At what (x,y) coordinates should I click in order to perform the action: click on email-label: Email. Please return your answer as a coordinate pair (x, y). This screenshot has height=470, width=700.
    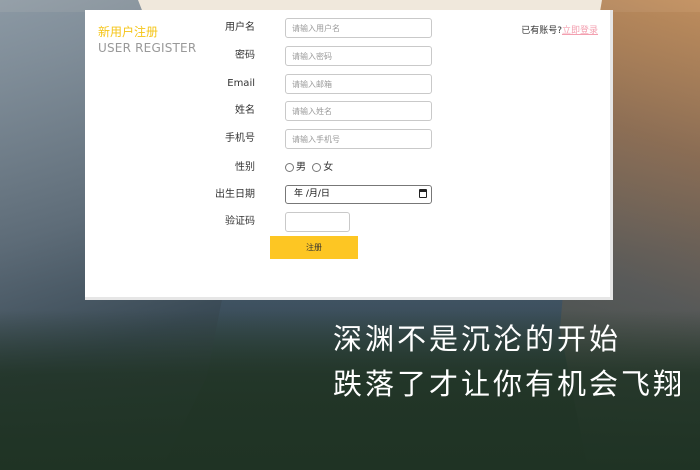
    Looking at the image, I should click on (241, 83).